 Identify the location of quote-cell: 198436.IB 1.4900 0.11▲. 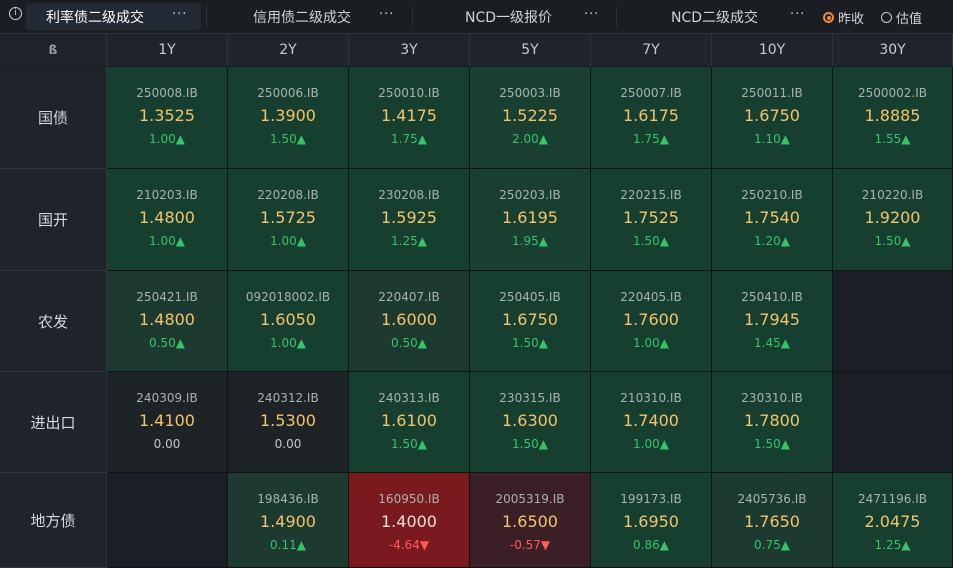
(288, 520).